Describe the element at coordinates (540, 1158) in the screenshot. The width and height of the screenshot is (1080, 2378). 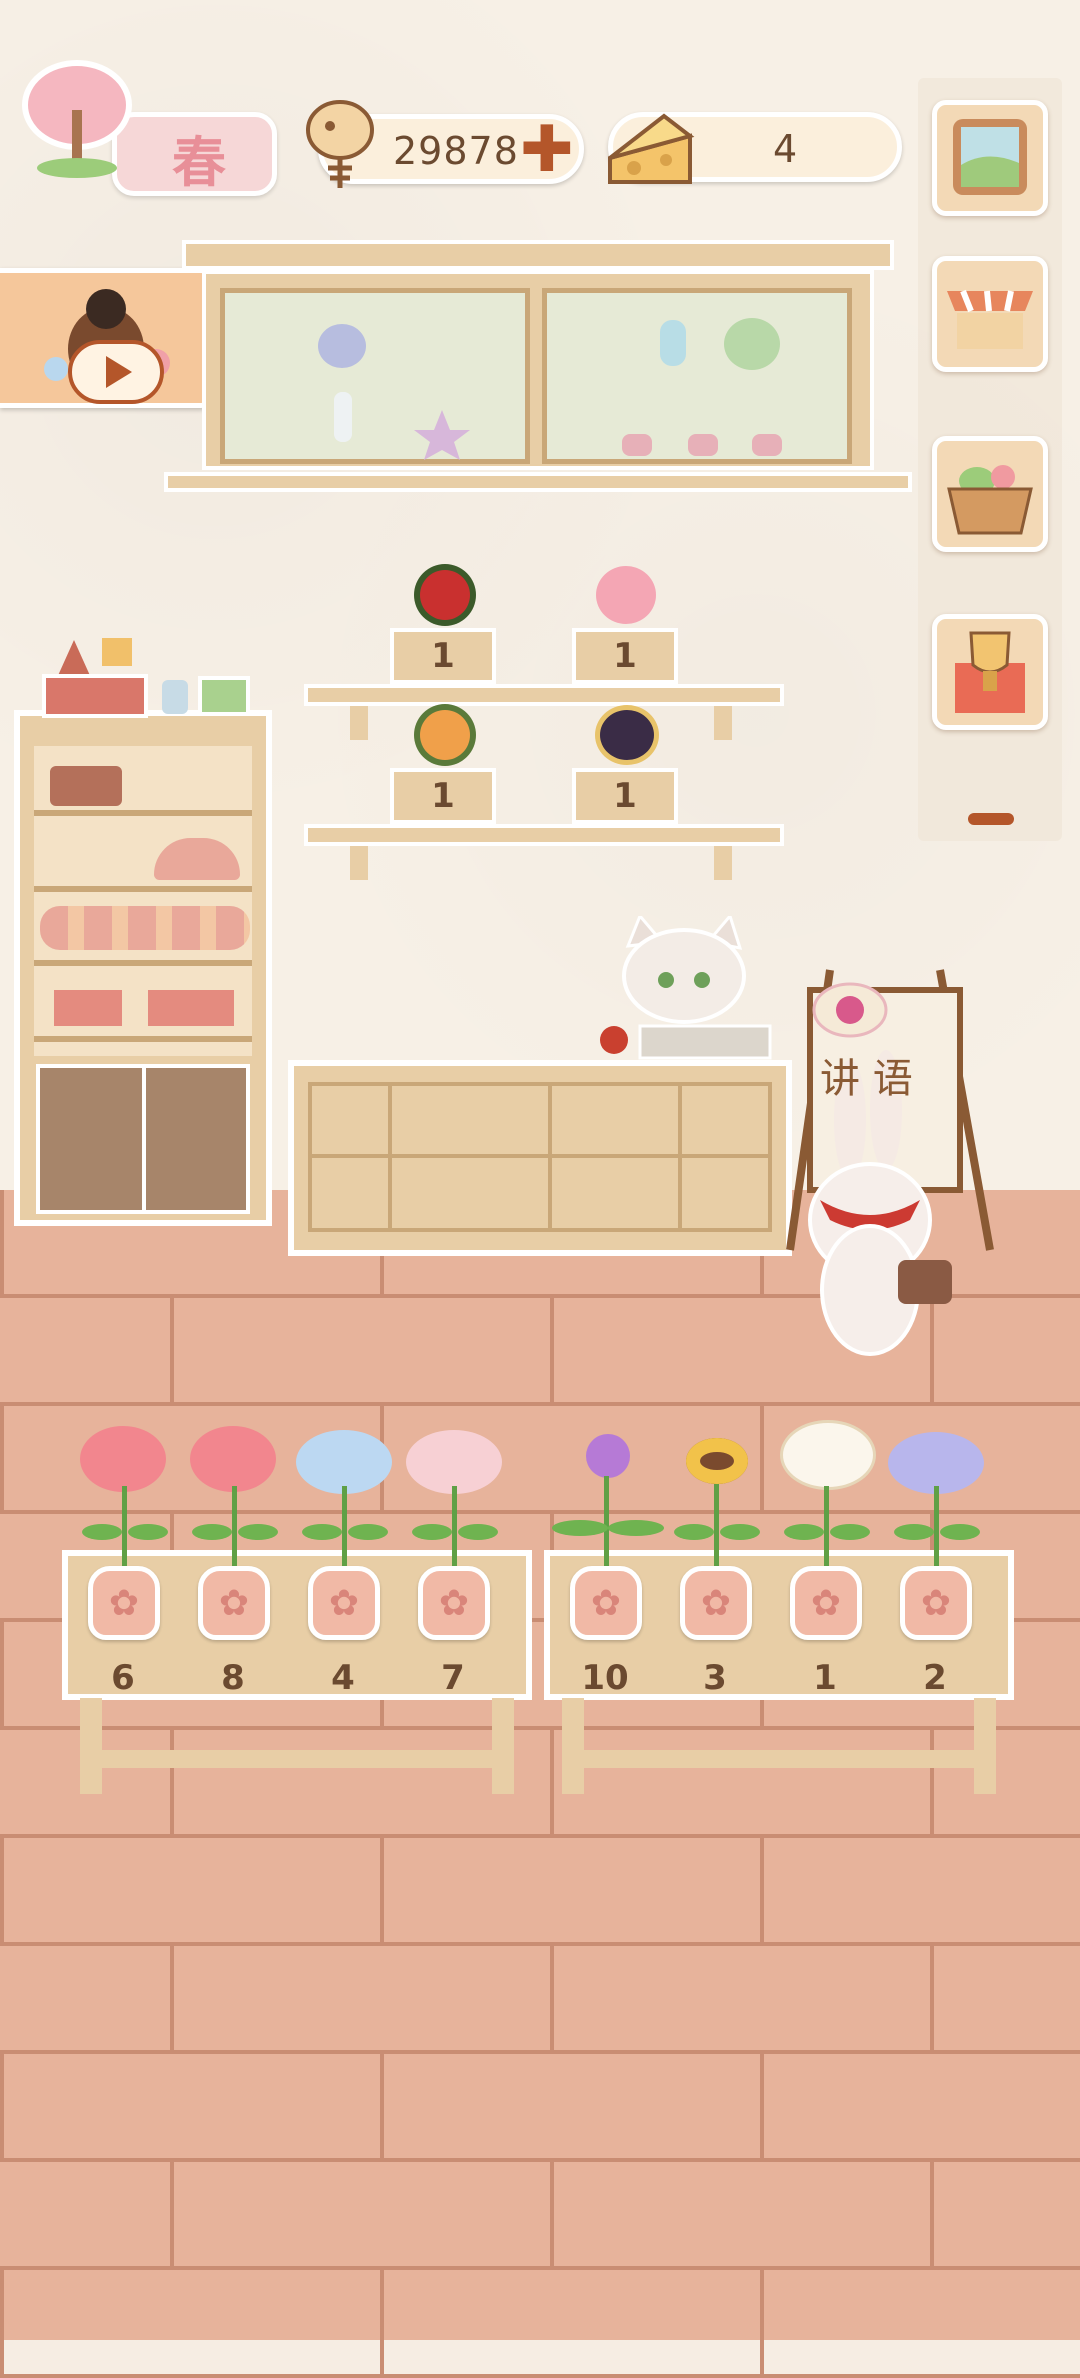
I see `shop-counter` at that location.